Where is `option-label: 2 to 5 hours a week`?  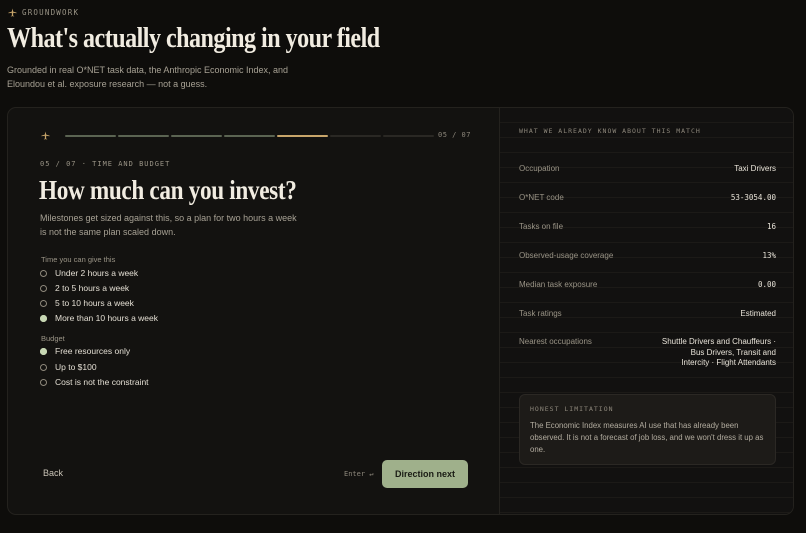 option-label: 2 to 5 hours a week is located at coordinates (92, 288).